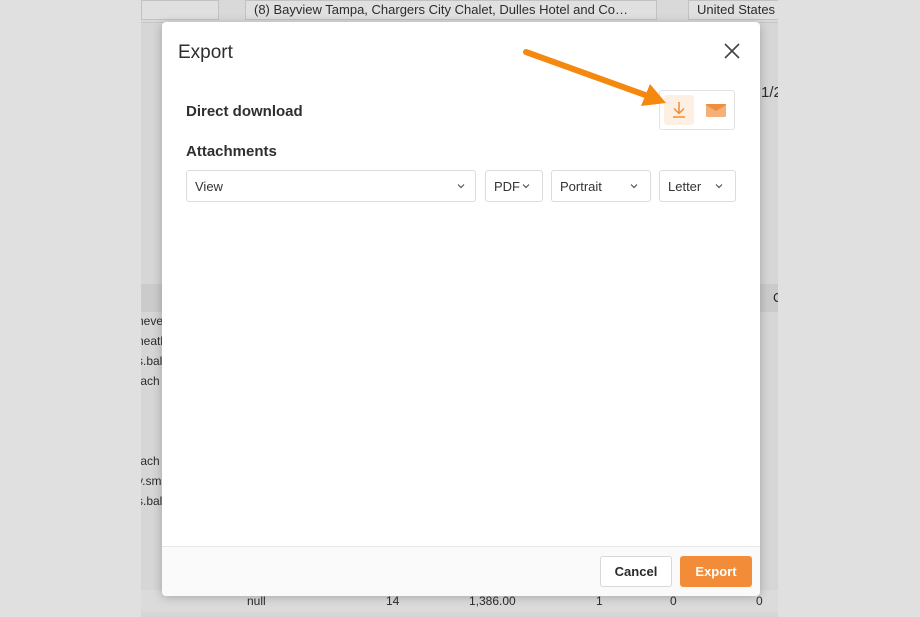  I want to click on download-button, so click(679, 110).